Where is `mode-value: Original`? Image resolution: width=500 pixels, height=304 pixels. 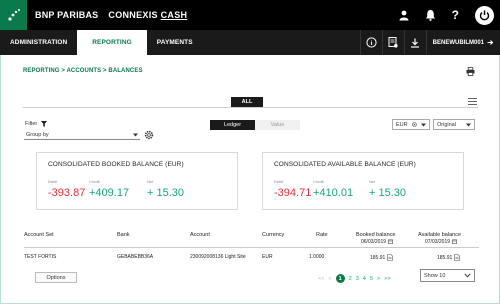 mode-value: Original is located at coordinates (446, 124).